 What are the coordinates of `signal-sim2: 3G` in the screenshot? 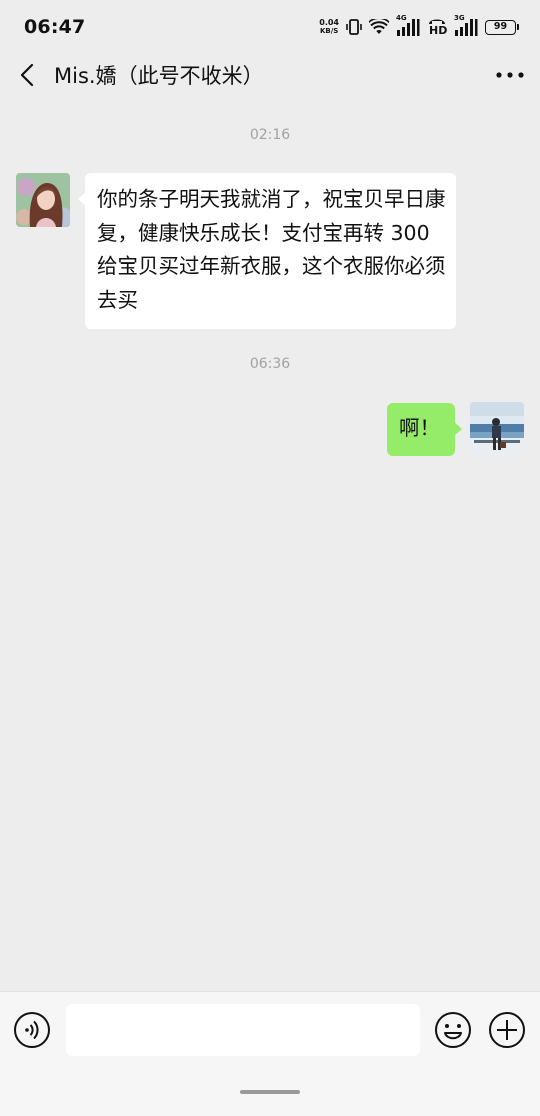 It's located at (466, 26).